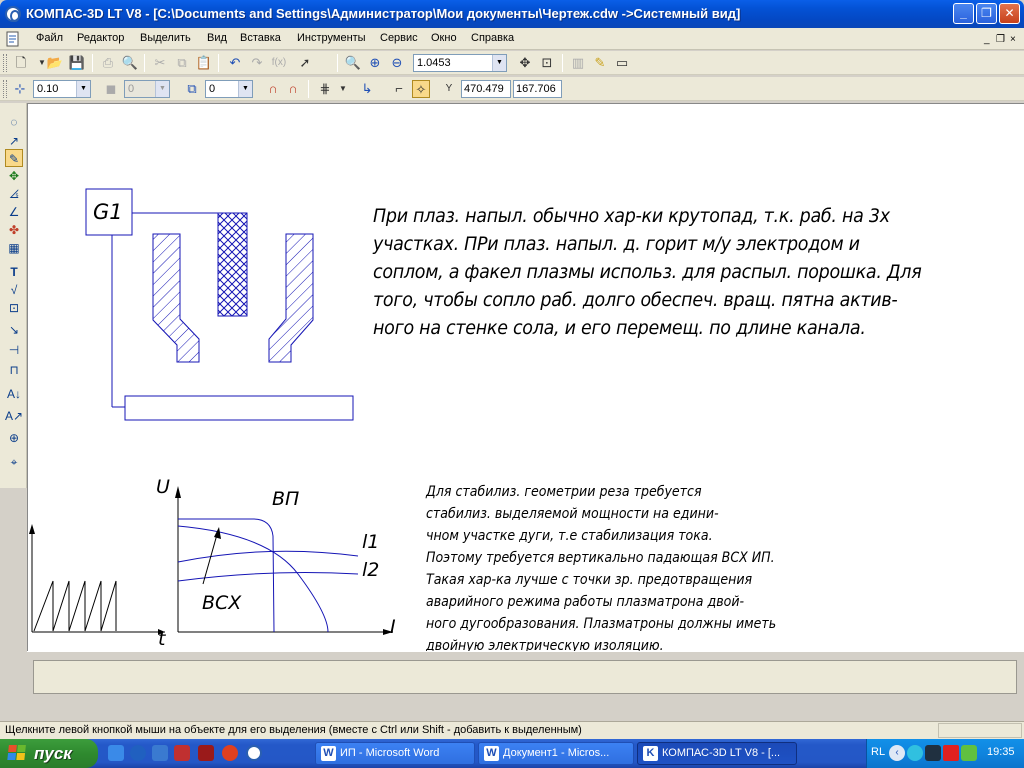 The image size is (1024, 768). What do you see at coordinates (622, 63) in the screenshot?
I see `manager-icon: ▭` at bounding box center [622, 63].